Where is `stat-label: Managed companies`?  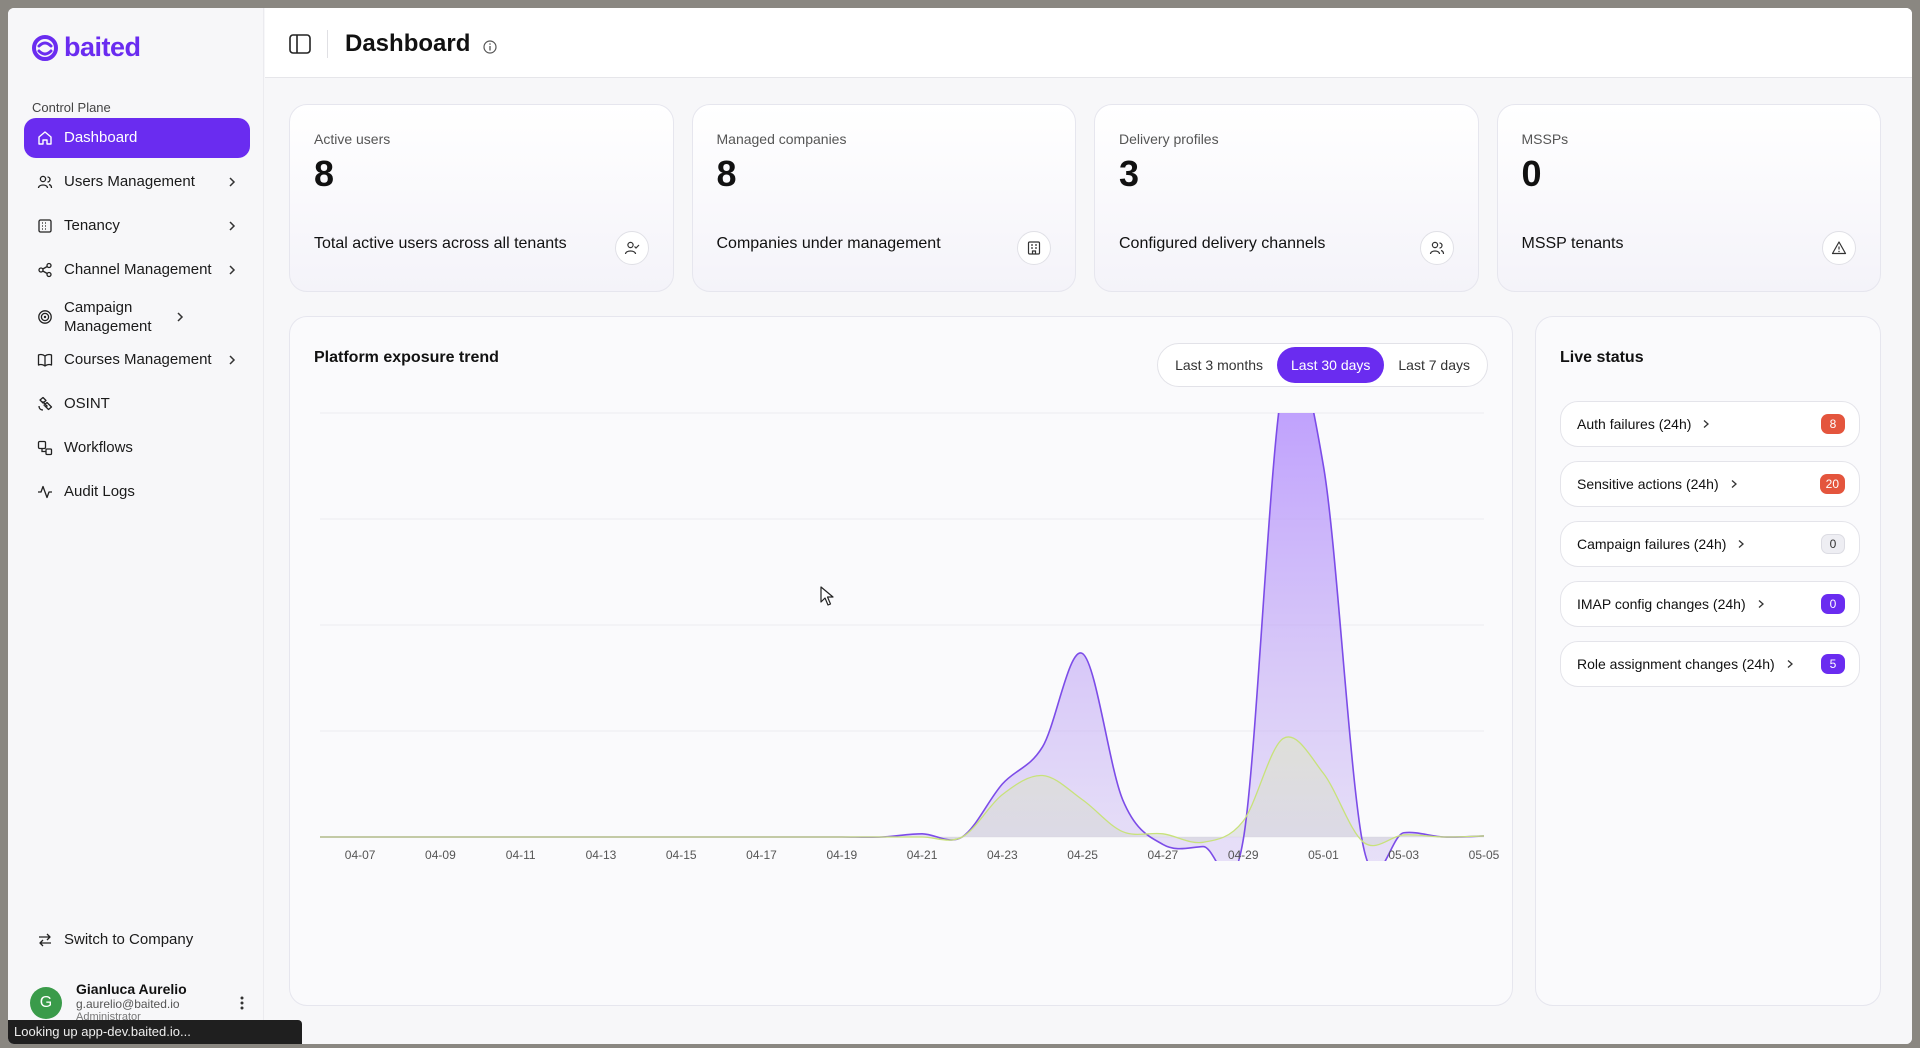 stat-label: Managed companies is located at coordinates (781, 139).